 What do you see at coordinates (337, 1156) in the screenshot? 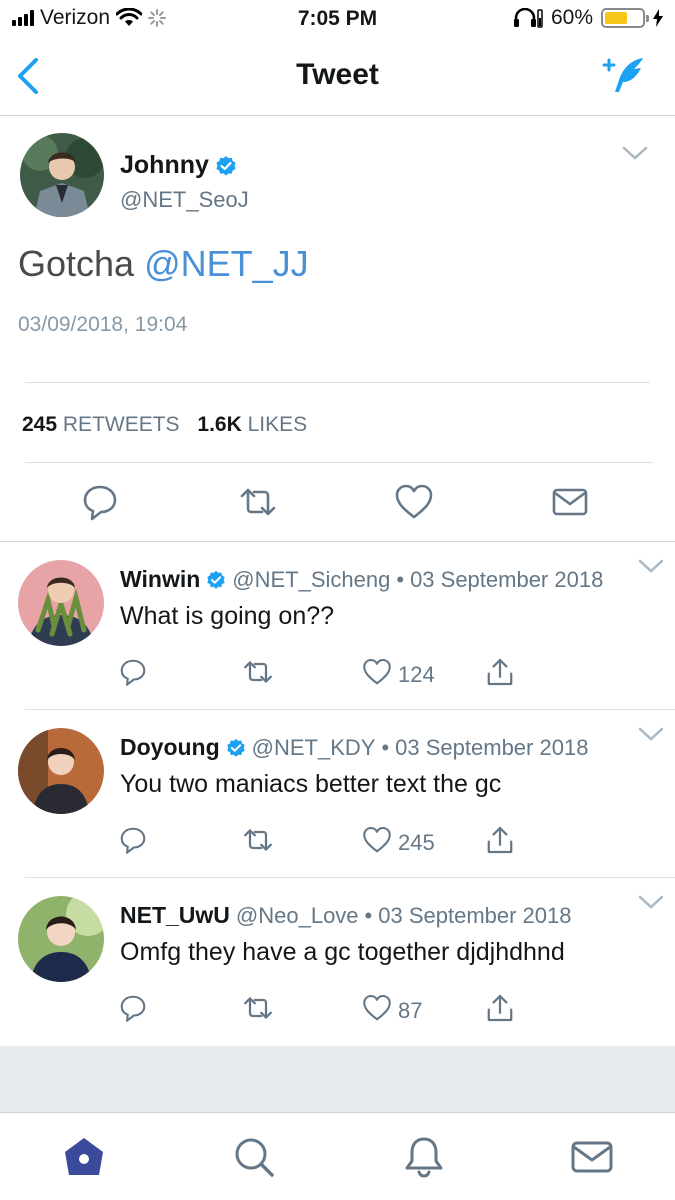
I see `tab-bar` at bounding box center [337, 1156].